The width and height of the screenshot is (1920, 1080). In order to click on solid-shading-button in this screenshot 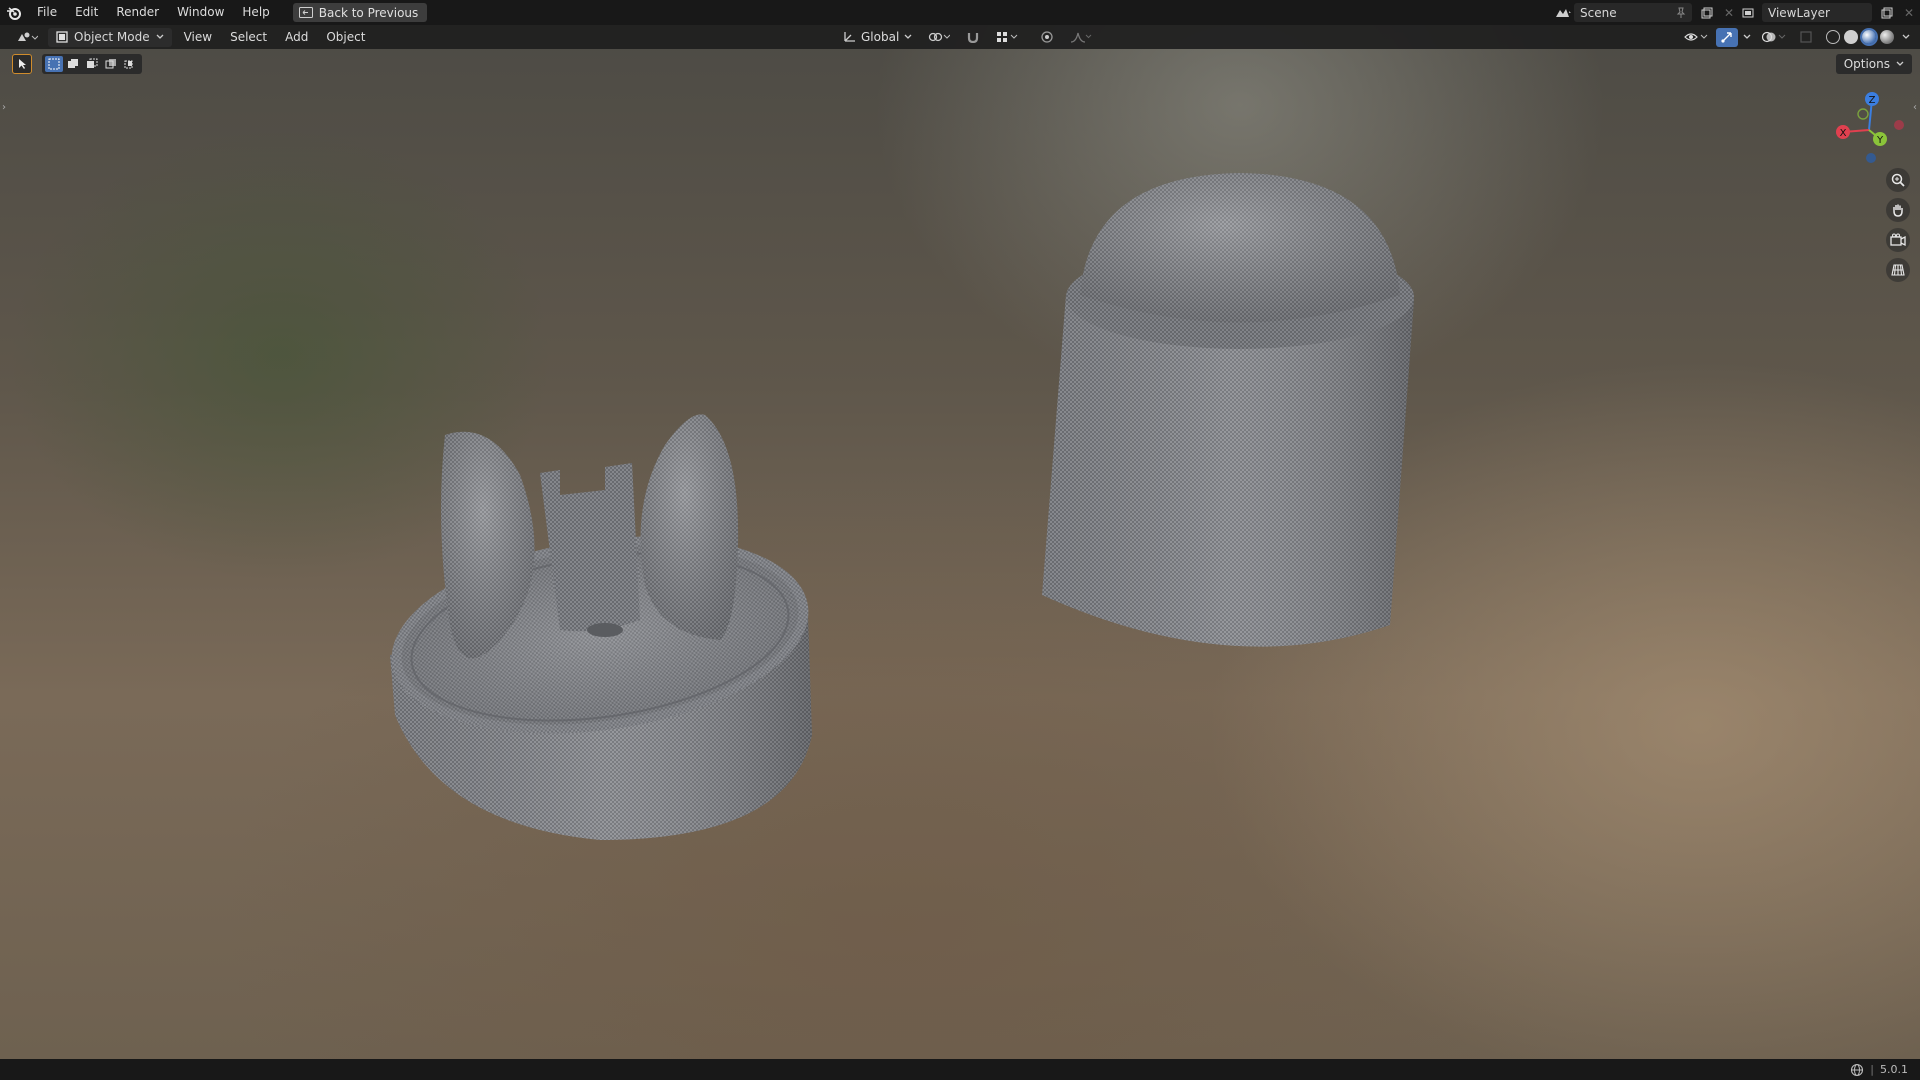, I will do `click(1851, 37)`.